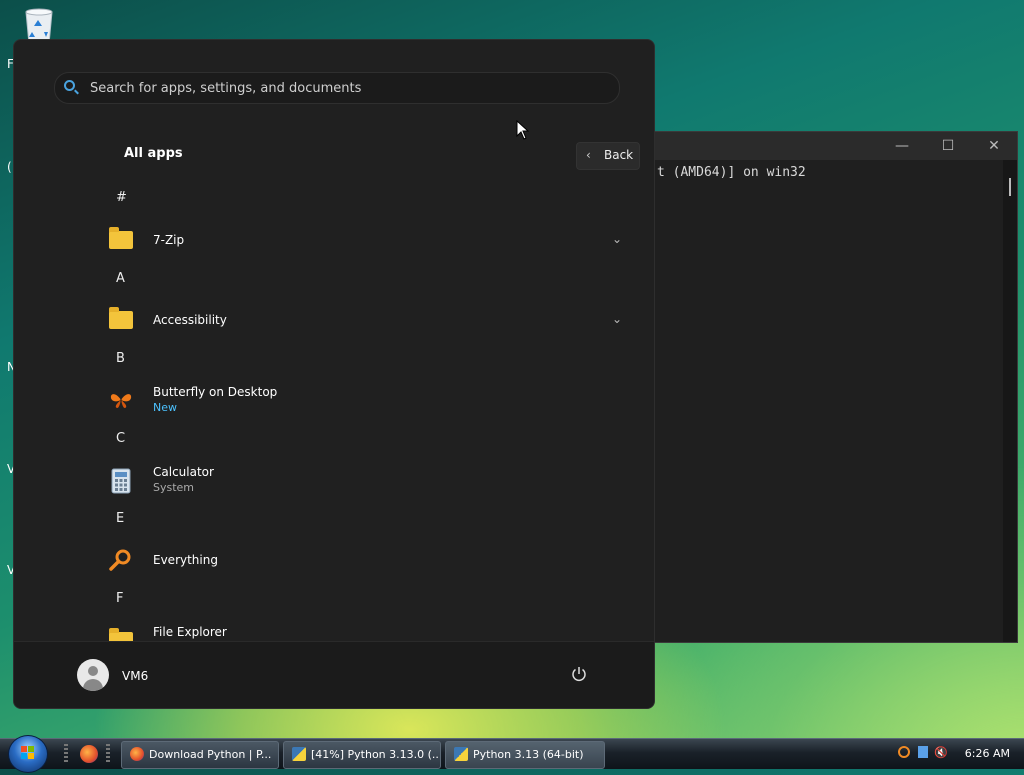  Describe the element at coordinates (120, 518) in the screenshot. I see `section-letter: E` at that location.